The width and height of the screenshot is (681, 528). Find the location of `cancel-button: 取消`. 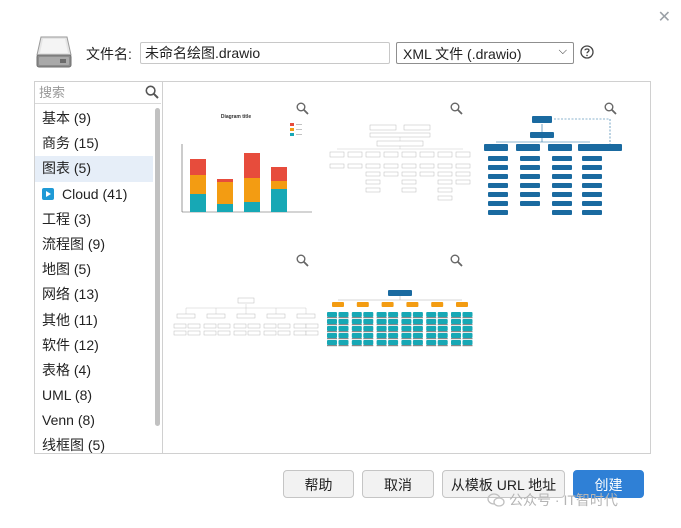

cancel-button: 取消 is located at coordinates (398, 484).